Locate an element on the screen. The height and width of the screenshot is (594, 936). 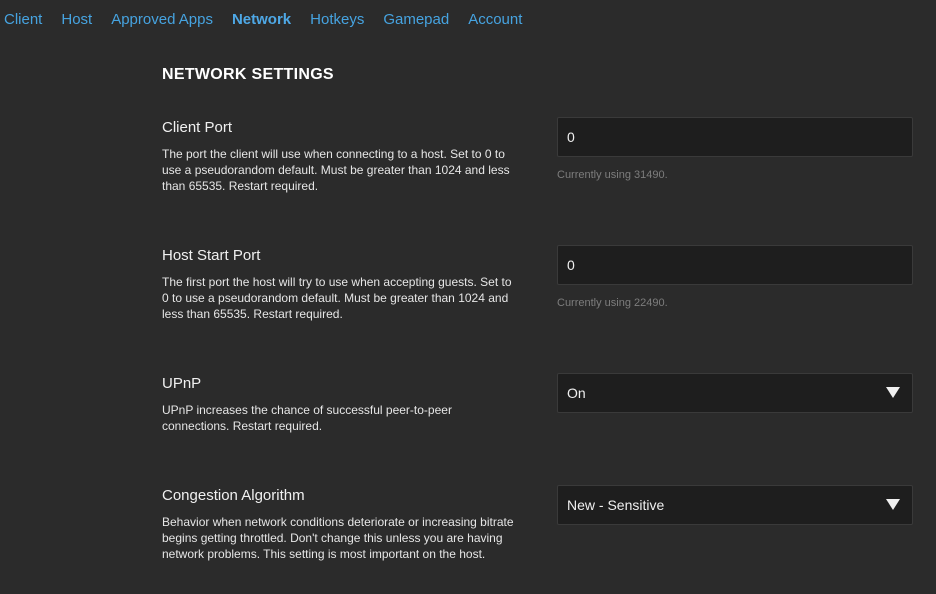
host-start-port-hint: Currently using 22490. is located at coordinates (612, 303).